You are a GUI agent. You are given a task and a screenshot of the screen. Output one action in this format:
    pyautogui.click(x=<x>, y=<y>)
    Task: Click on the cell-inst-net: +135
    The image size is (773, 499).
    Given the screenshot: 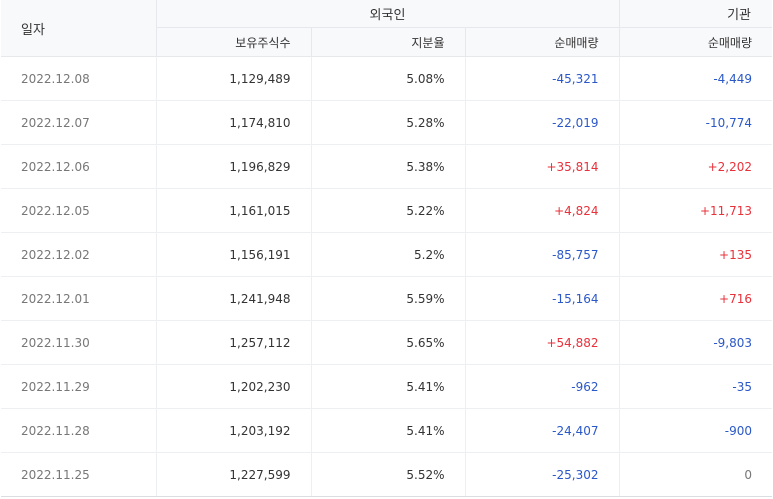 What is the action you would take?
    pyautogui.click(x=695, y=254)
    